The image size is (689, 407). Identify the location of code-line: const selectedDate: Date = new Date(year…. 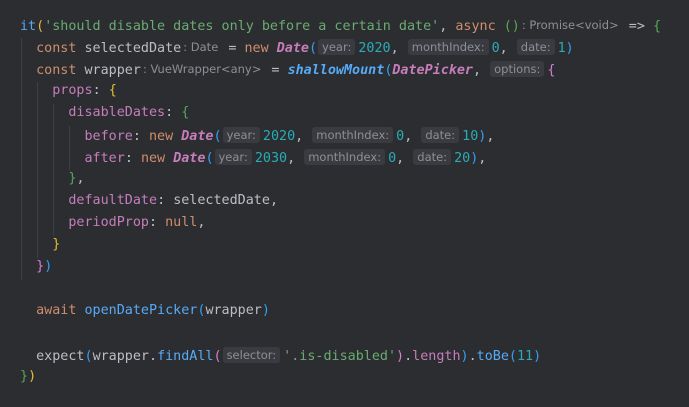
(305, 47).